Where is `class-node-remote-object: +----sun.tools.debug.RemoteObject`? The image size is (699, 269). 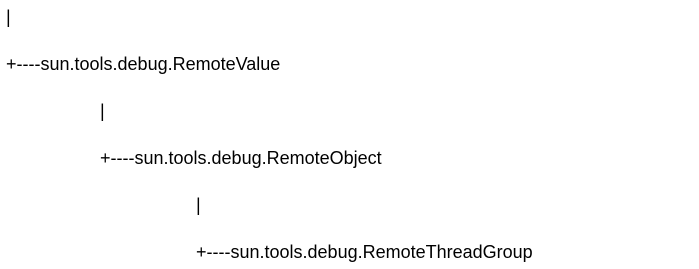
class-node-remote-object: +----sun.tools.debug.RemoteObject is located at coordinates (241, 158).